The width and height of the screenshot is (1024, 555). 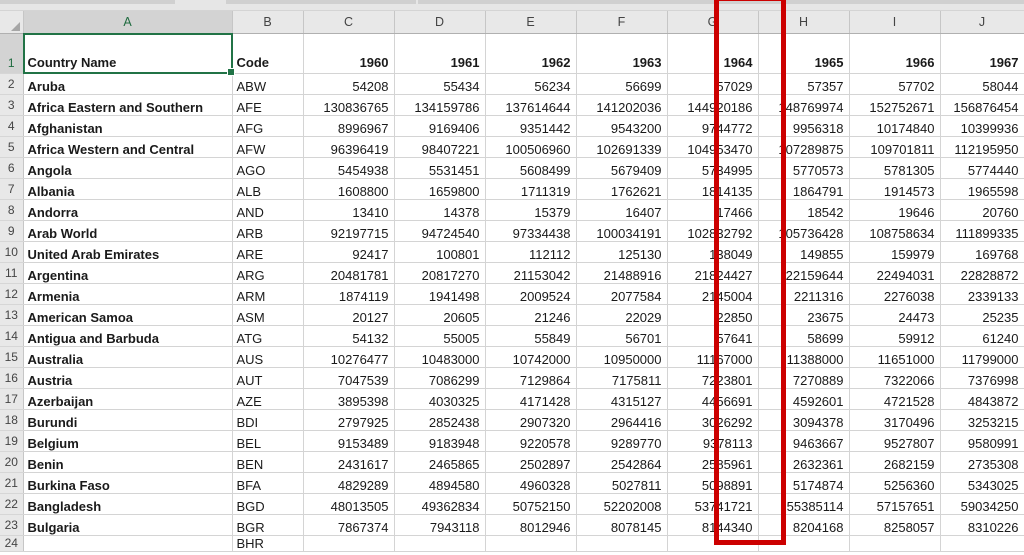 What do you see at coordinates (349, 525) in the screenshot?
I see `cell-C23: 7867374` at bounding box center [349, 525].